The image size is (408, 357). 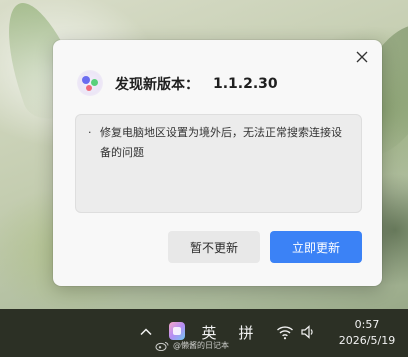 I want to click on clock-date: 2026/5/19, so click(x=367, y=340).